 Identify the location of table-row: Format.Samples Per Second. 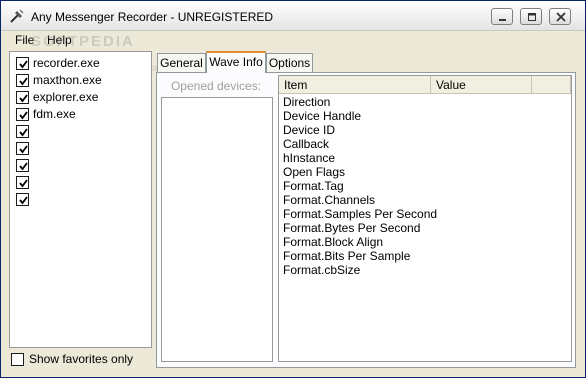
(360, 214).